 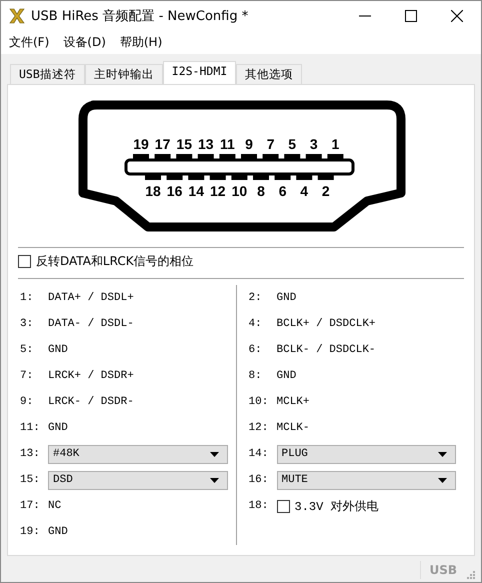 What do you see at coordinates (140, 16) in the screenshot?
I see `window-title: USB HiRes 音频配置 - NewConfig *` at bounding box center [140, 16].